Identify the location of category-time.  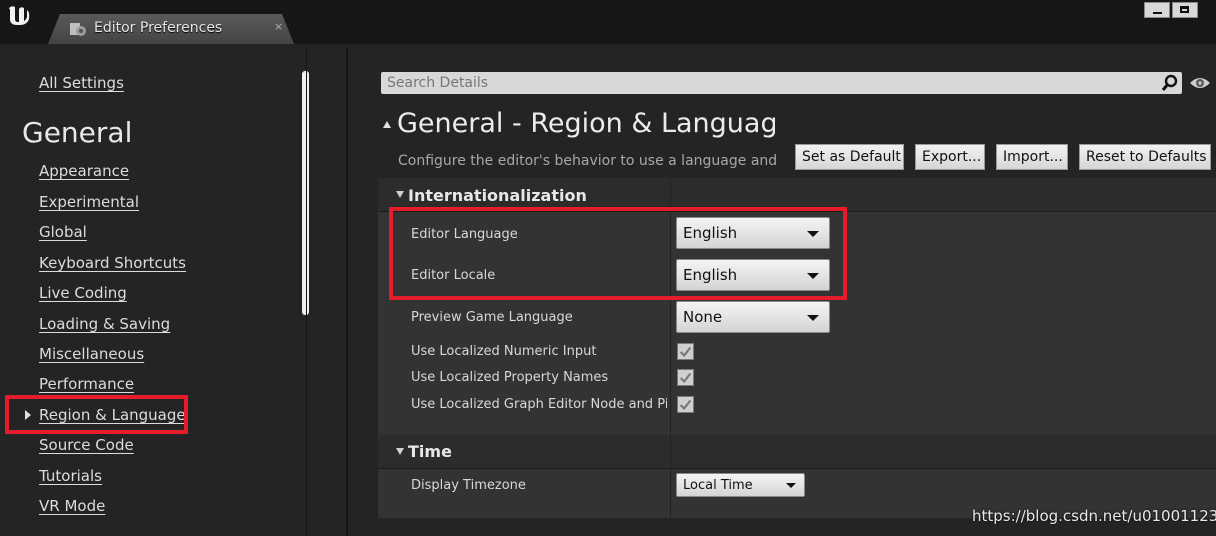
(797, 452).